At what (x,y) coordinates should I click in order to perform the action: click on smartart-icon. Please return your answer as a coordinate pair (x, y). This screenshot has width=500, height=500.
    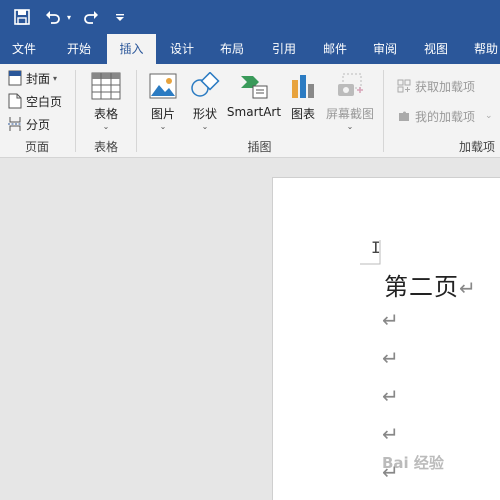
    Looking at the image, I should click on (254, 86).